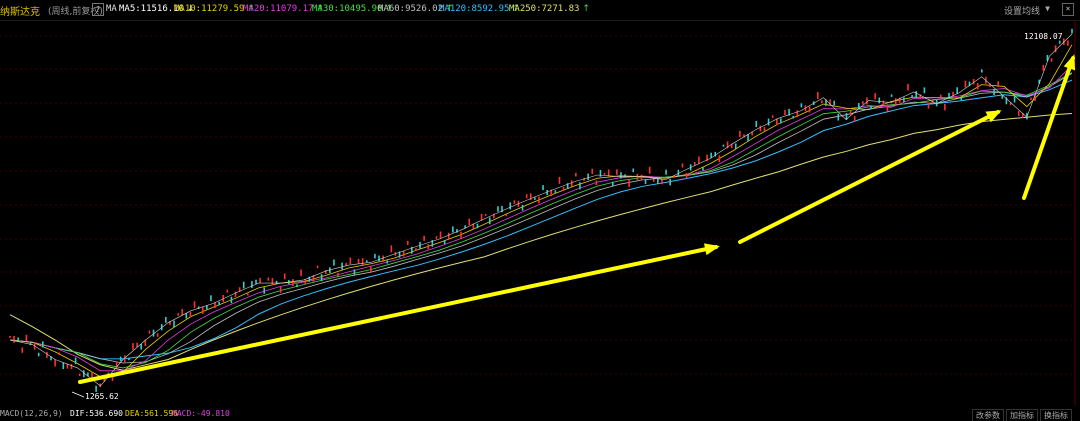 This screenshot has width=1080, height=421. Describe the element at coordinates (1043, 36) in the screenshot. I see `high-price-label: 12108.07` at that location.